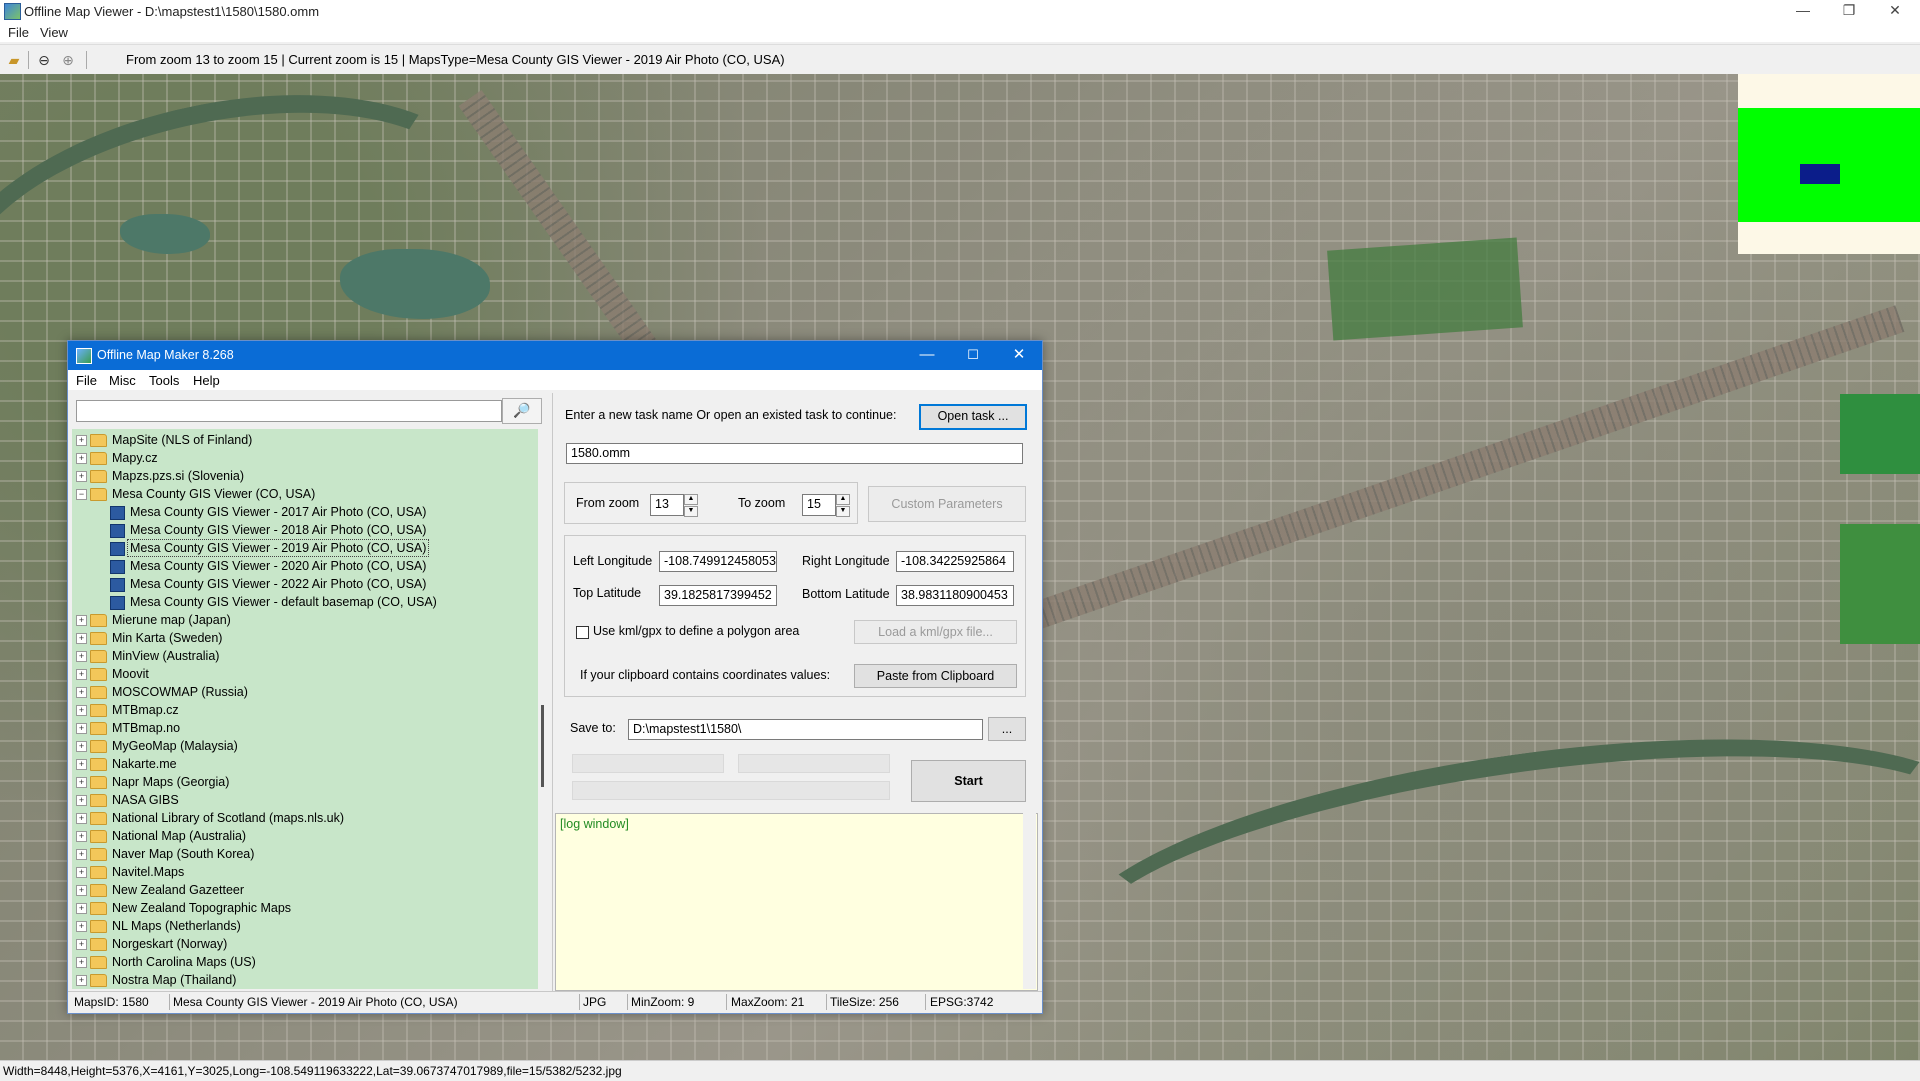 This screenshot has height=1081, width=1920. What do you see at coordinates (305, 800) in the screenshot?
I see `tree-folder-item: + NASA GIBS` at bounding box center [305, 800].